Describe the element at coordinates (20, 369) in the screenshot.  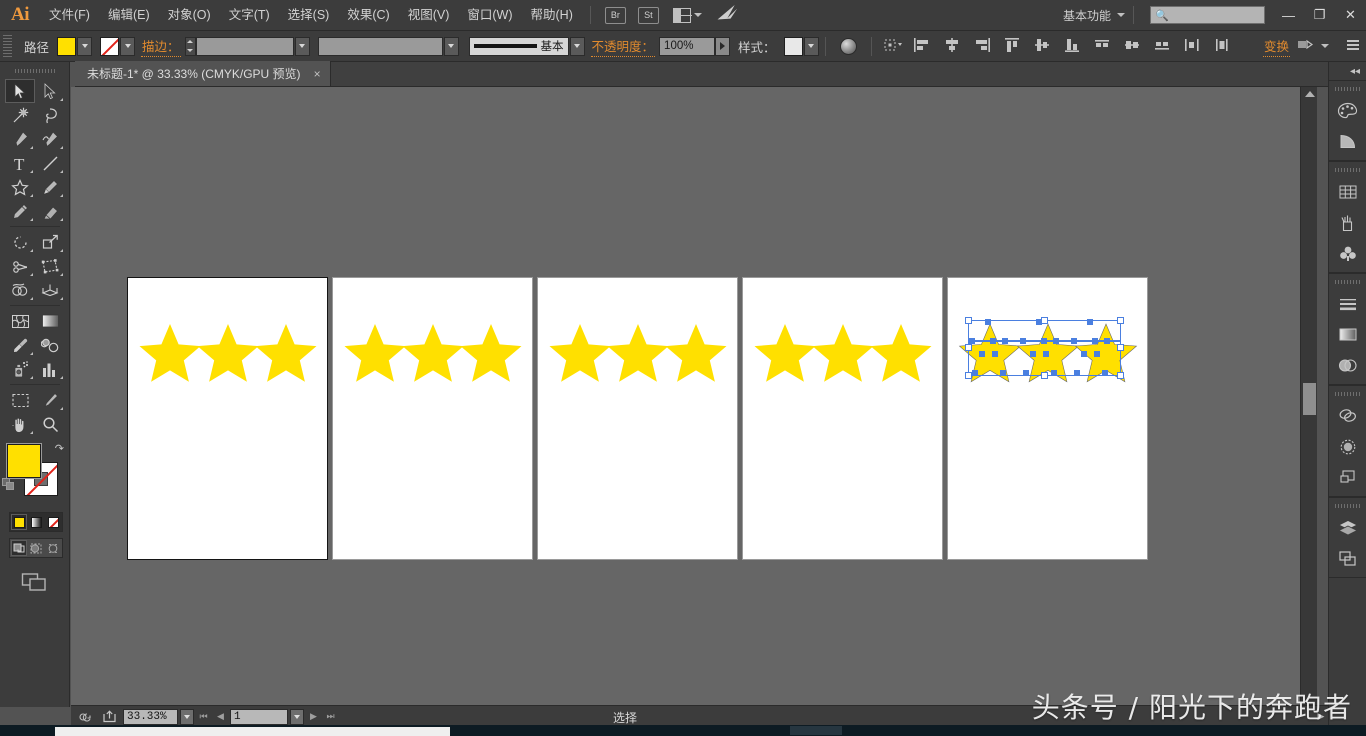
I see `symbol-sprayer-tool` at that location.